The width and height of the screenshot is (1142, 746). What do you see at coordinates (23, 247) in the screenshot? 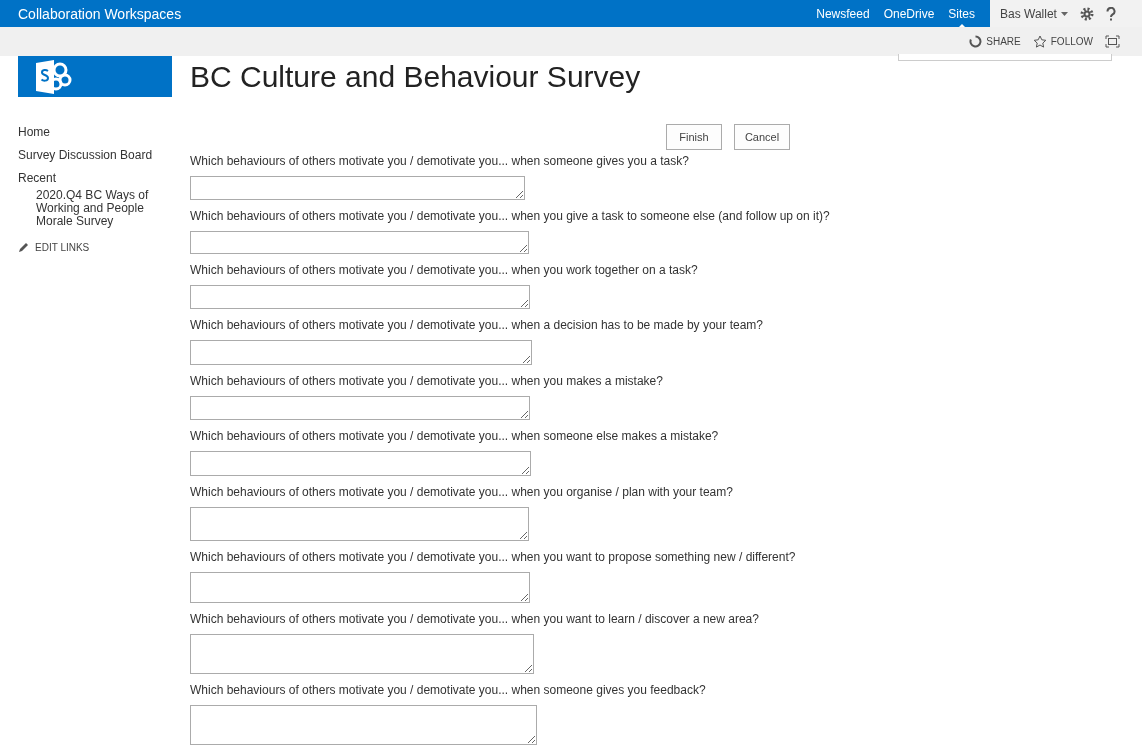
I see `pencil-icon` at bounding box center [23, 247].